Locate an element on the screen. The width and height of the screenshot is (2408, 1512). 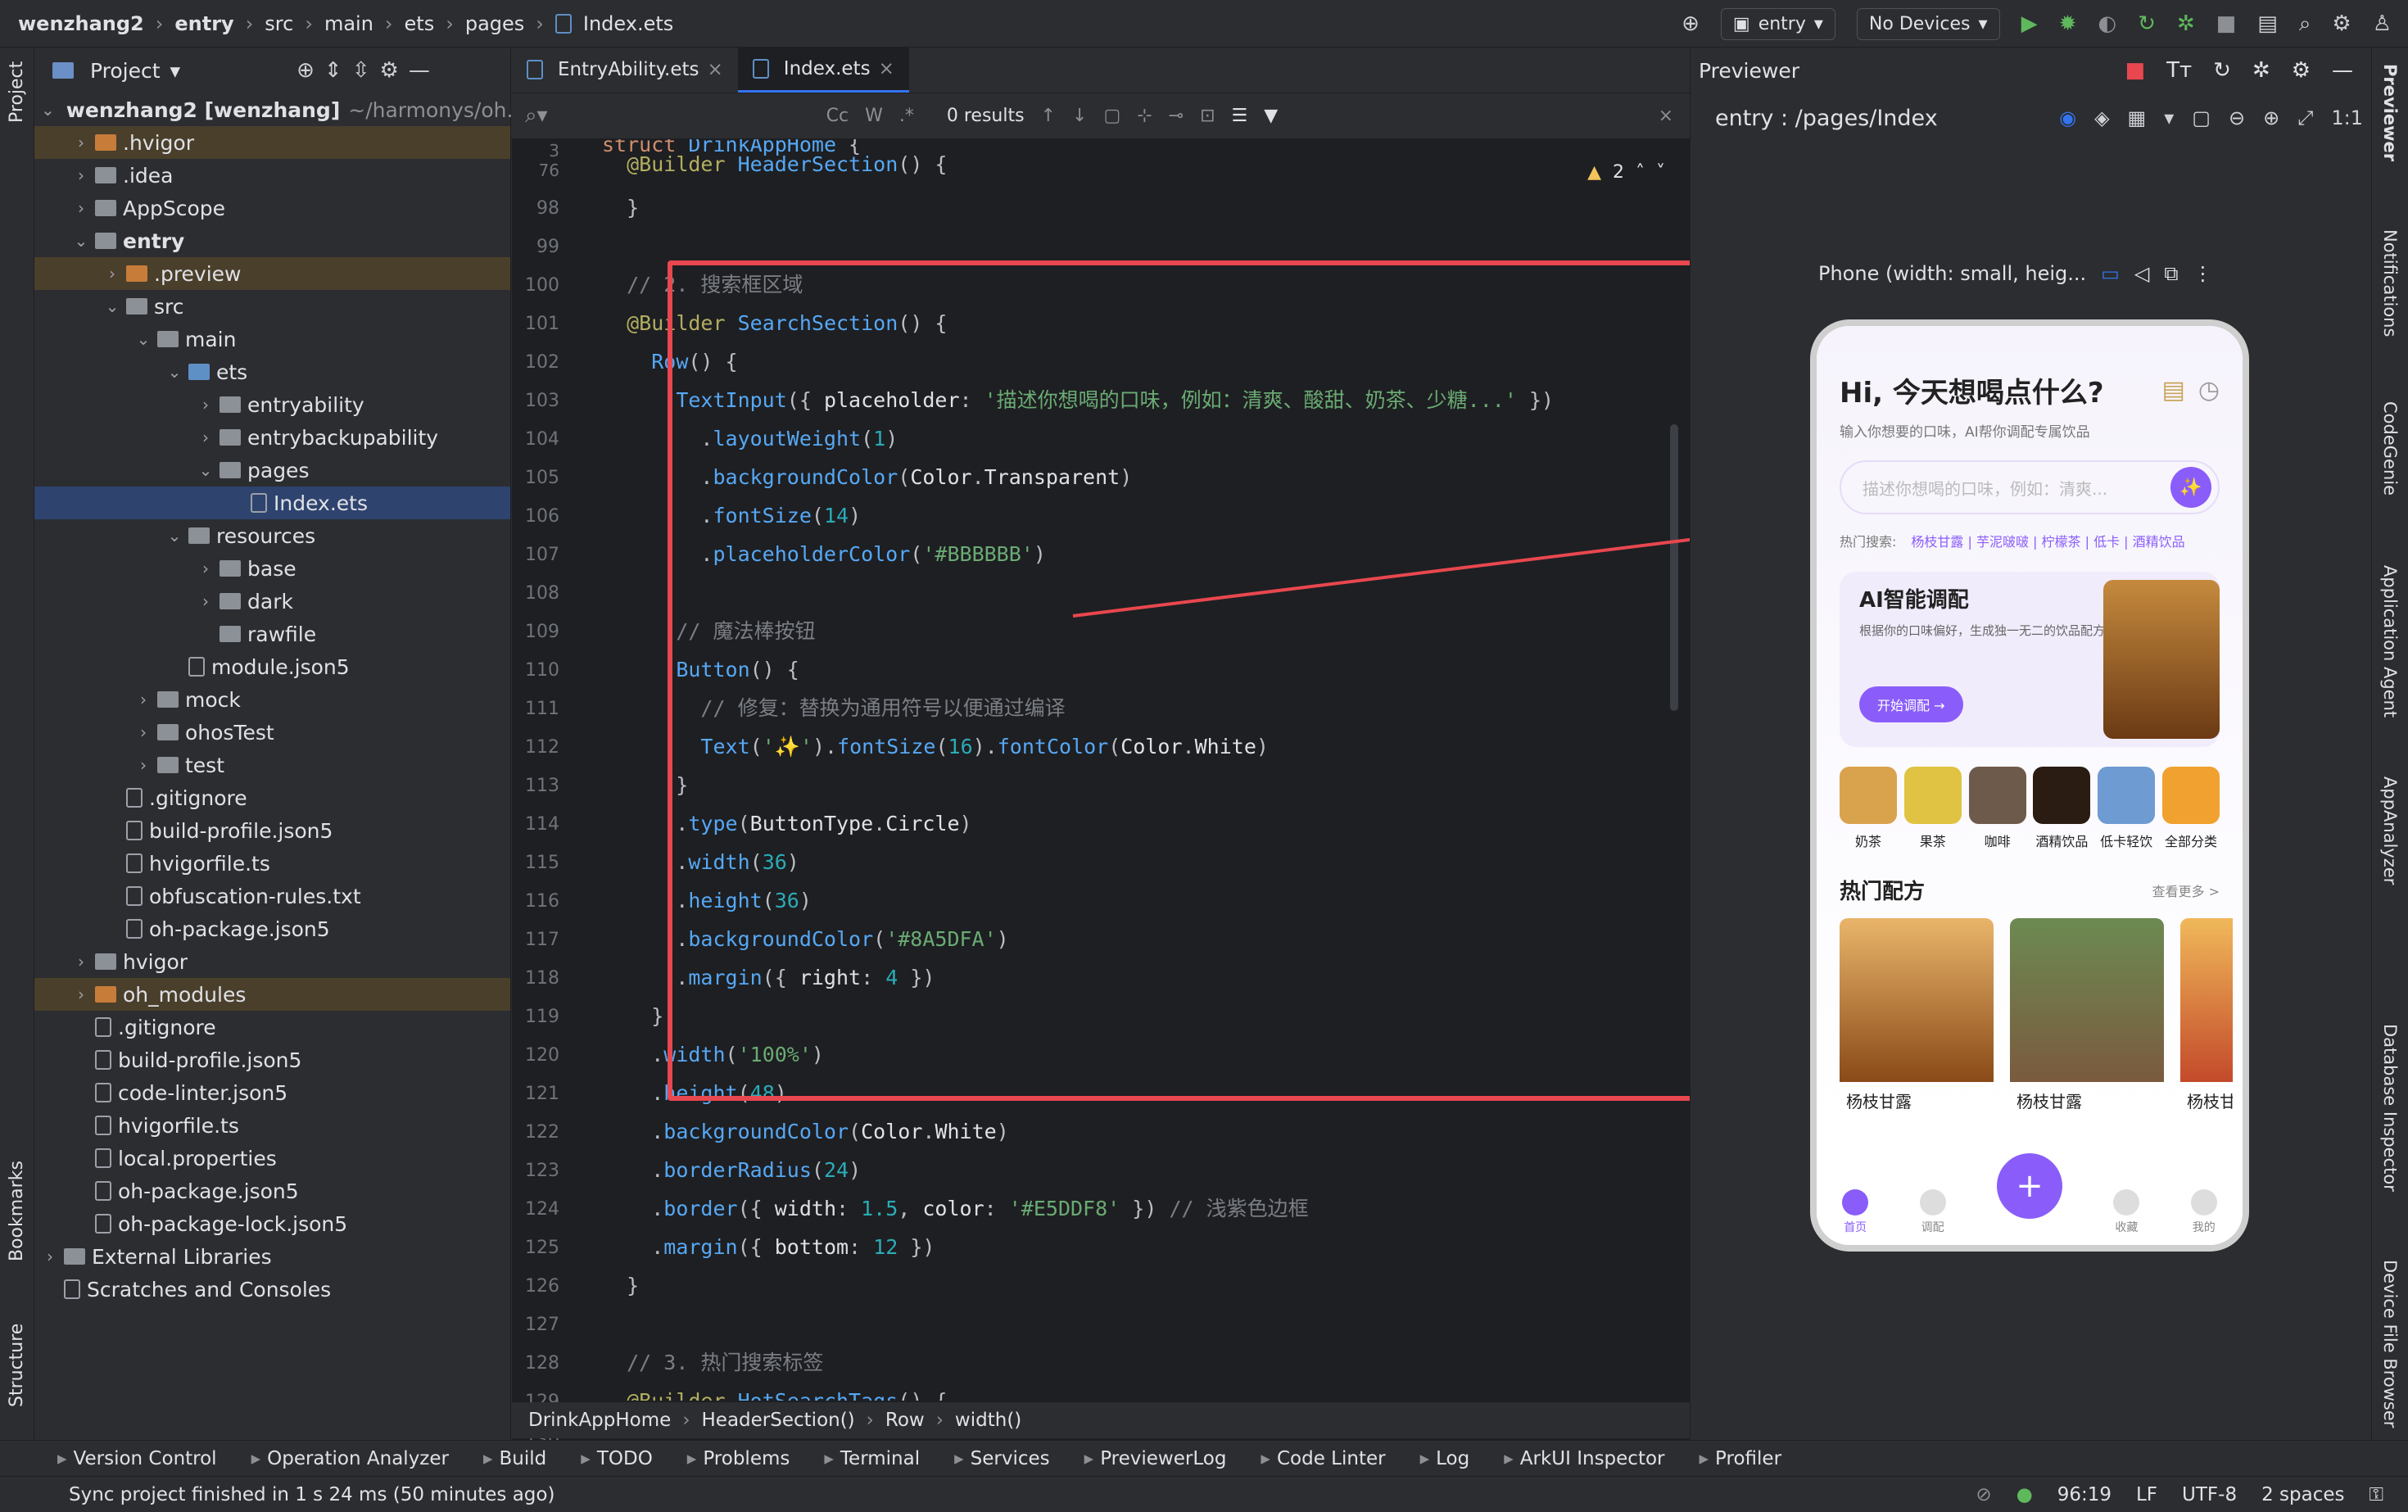
tool-window-log: ▸ Log is located at coordinates (1445, 1459).